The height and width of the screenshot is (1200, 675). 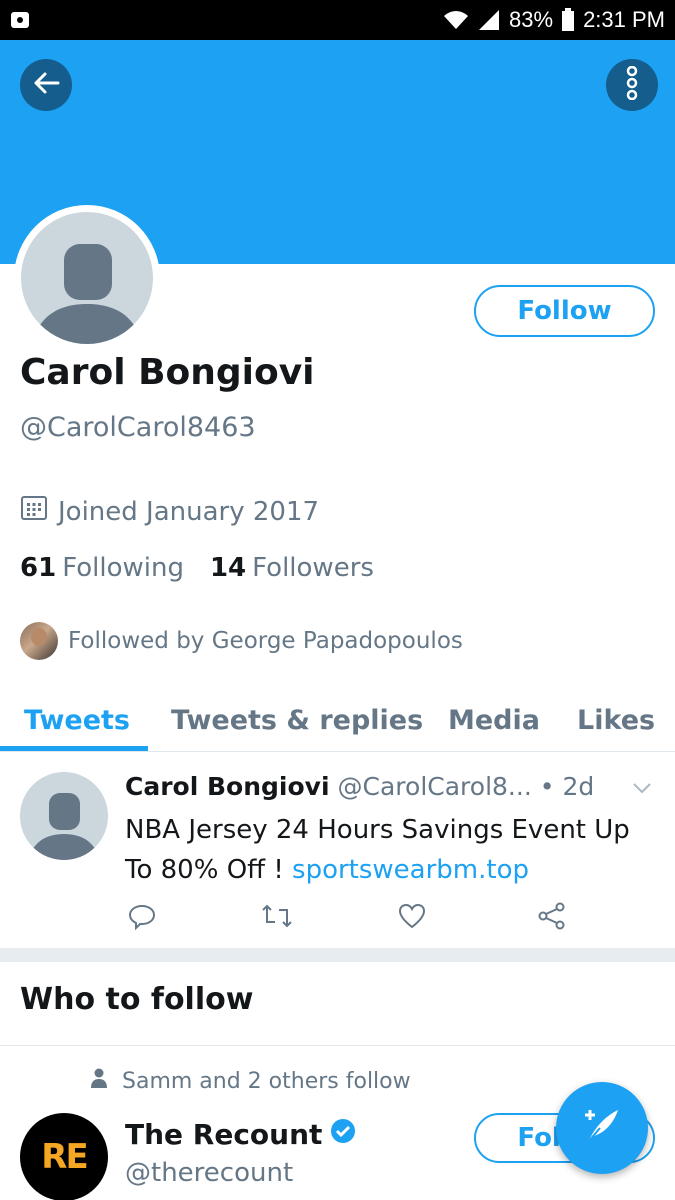 What do you see at coordinates (313, 568) in the screenshot?
I see `followers-label: Followers` at bounding box center [313, 568].